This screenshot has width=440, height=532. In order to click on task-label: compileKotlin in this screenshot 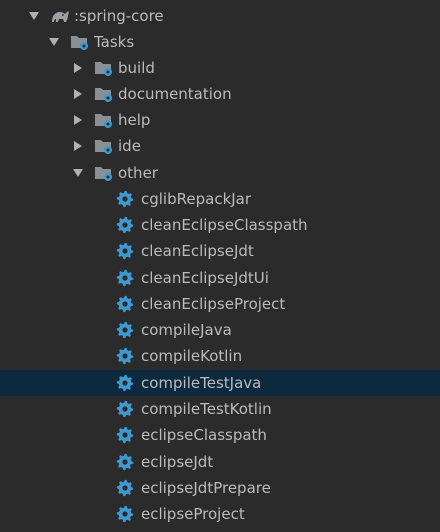, I will do `click(192, 356)`.